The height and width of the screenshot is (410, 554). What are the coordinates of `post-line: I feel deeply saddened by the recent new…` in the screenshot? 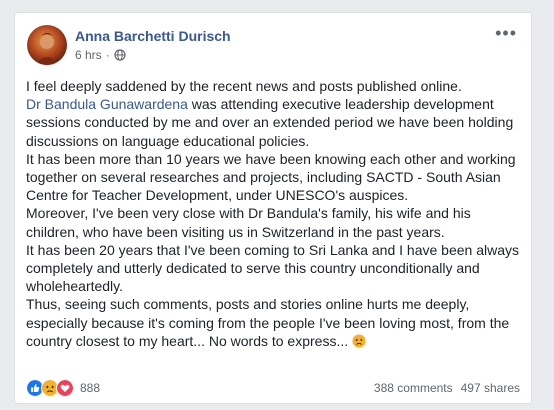 It's located at (244, 86).